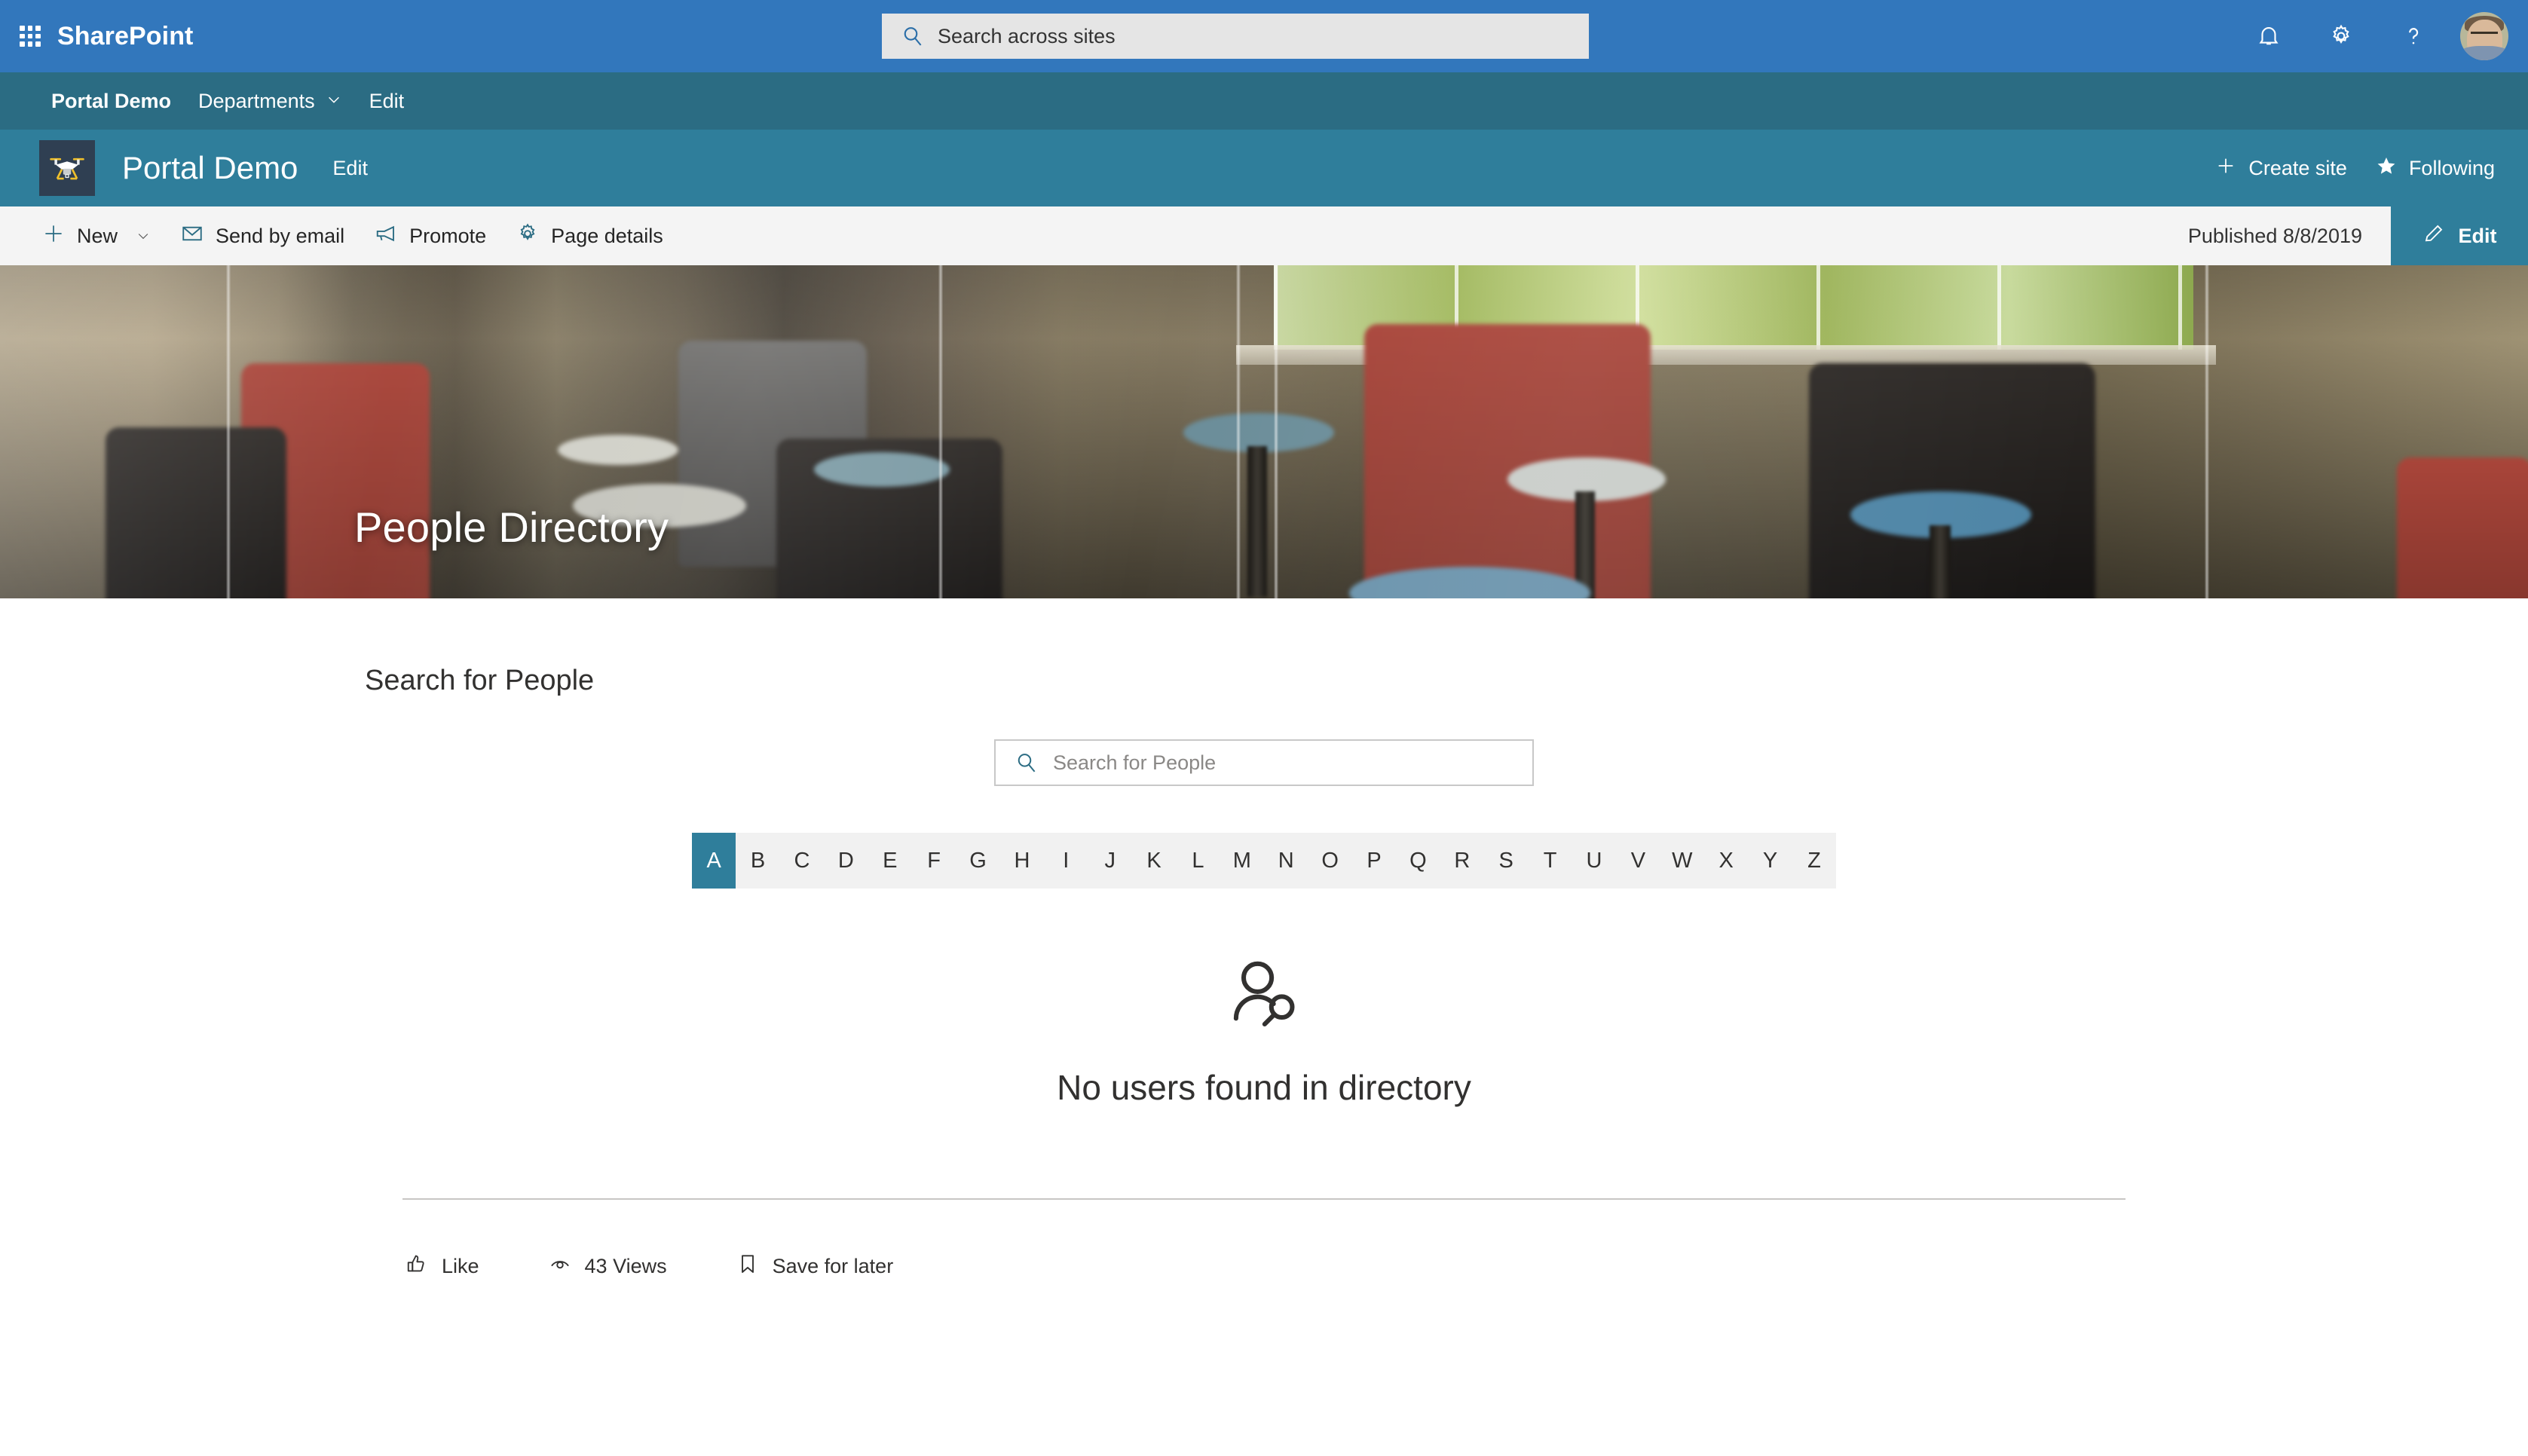 The width and height of the screenshot is (2528, 1456). I want to click on promote-label: Promote, so click(448, 235).